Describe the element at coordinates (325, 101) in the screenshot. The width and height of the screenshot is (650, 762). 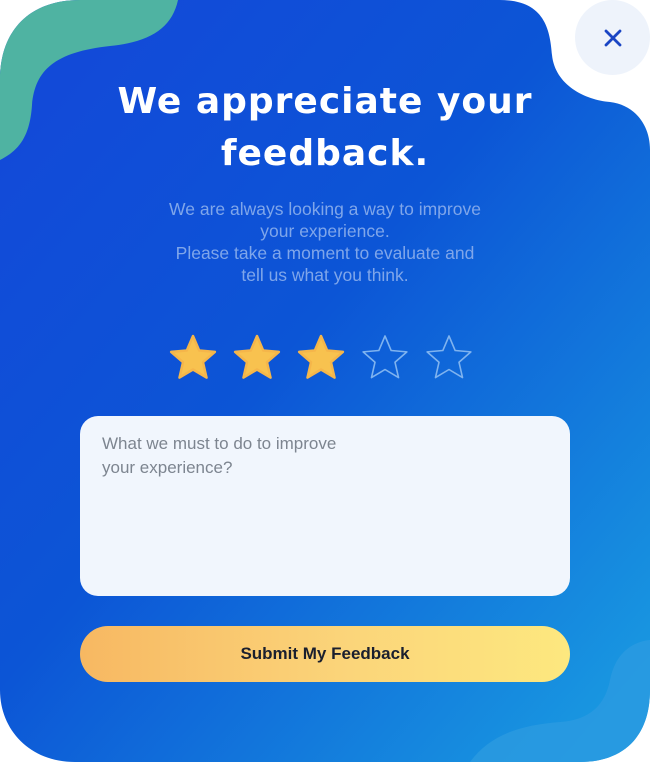
I see `title-line-1: We appreciate your` at that location.